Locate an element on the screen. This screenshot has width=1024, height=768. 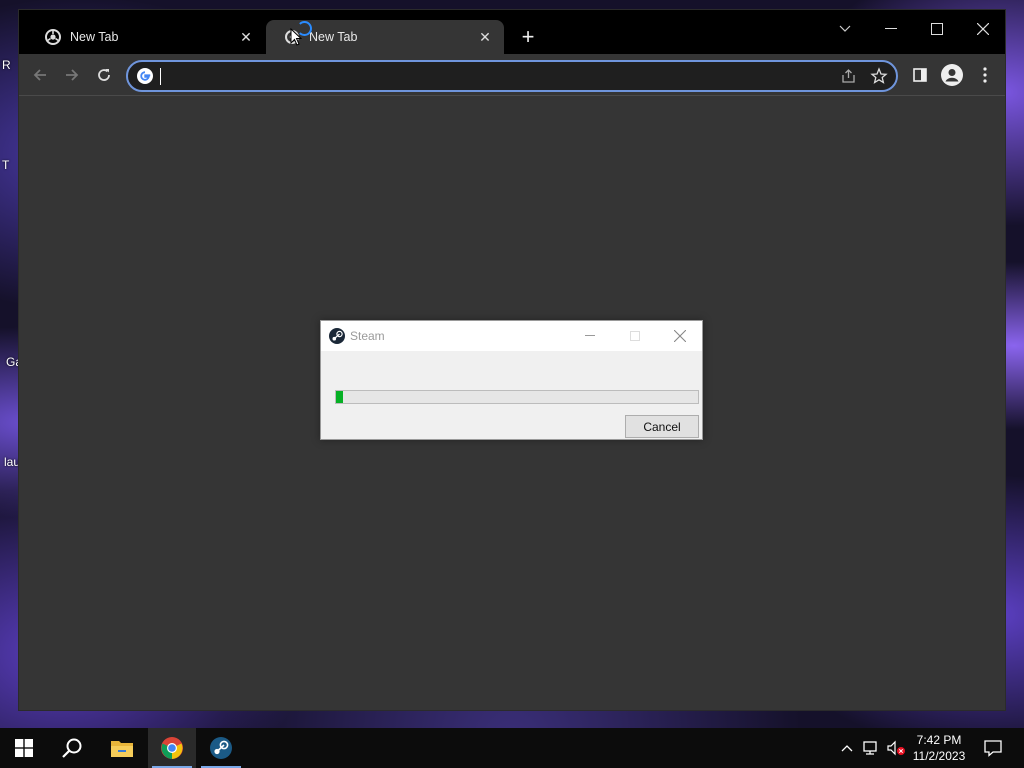
cancel-button: Cancel is located at coordinates (662, 426).